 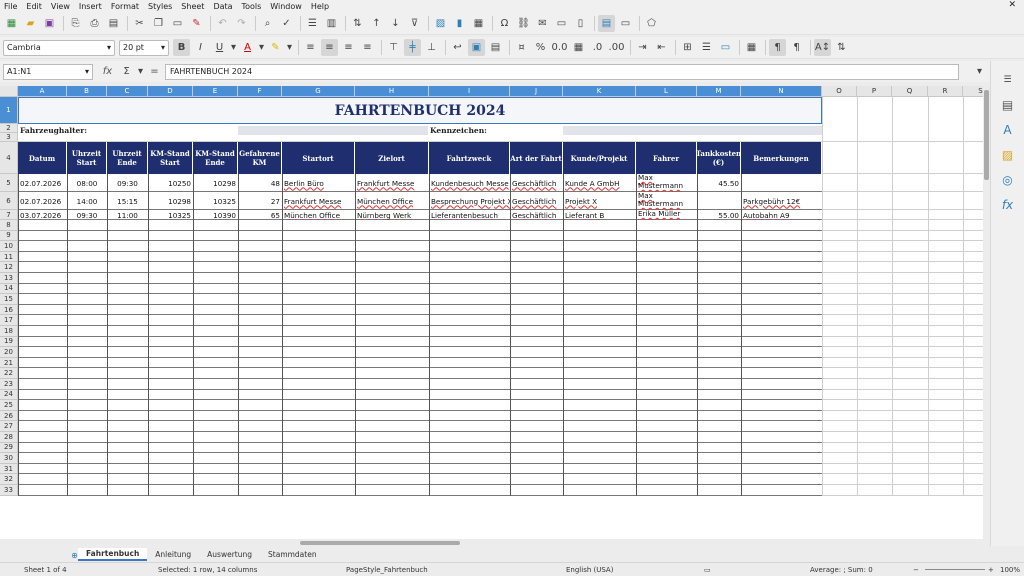 I want to click on hyperlink-icon: ⛓, so click(x=523, y=23).